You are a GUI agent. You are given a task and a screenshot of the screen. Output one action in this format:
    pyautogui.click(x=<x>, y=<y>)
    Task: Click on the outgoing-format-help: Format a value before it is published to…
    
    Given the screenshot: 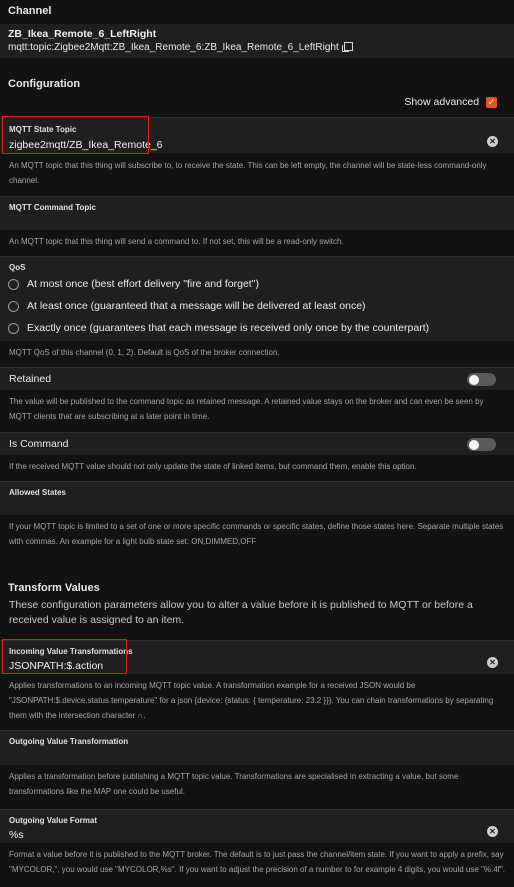 What is the action you would take?
    pyautogui.click(x=257, y=865)
    